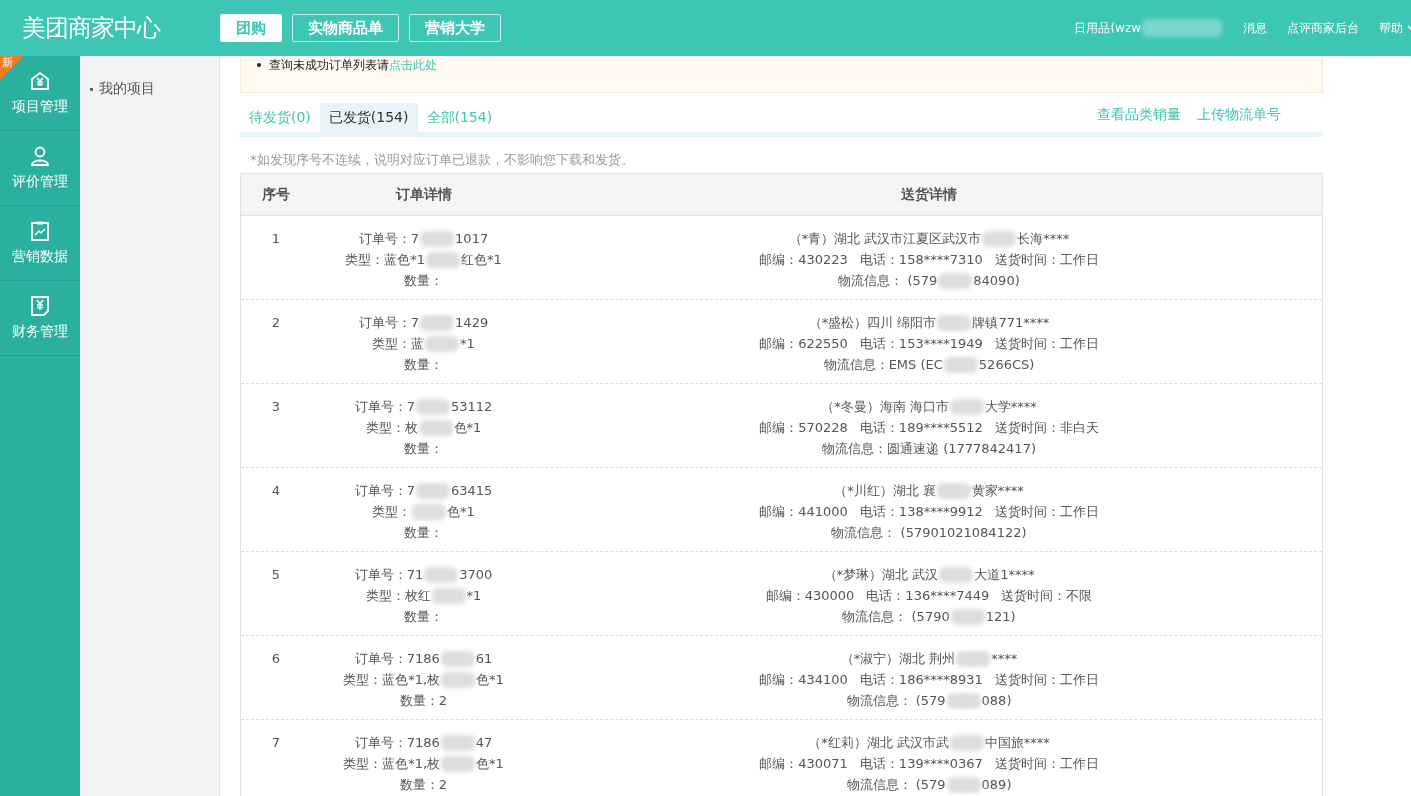 The height and width of the screenshot is (796, 1411). Describe the element at coordinates (898, 659) in the screenshot. I see `address-text: （*淑宁）湖北 荆州` at that location.